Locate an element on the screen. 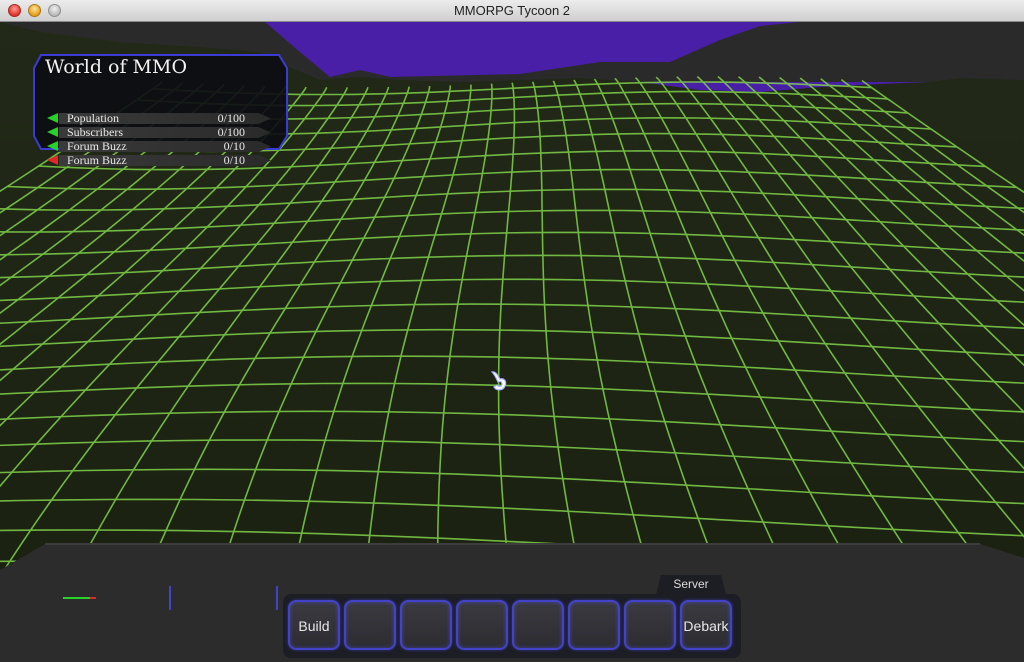 The width and height of the screenshot is (1024, 662). debark-button: Debark is located at coordinates (706, 625).